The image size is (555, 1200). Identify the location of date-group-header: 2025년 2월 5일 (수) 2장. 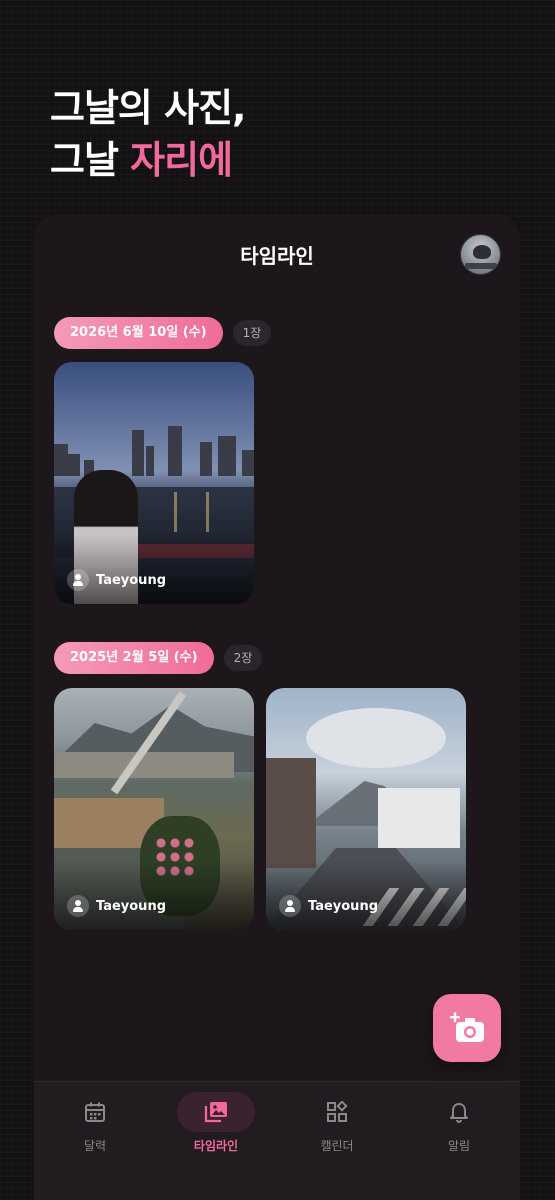
(158, 658).